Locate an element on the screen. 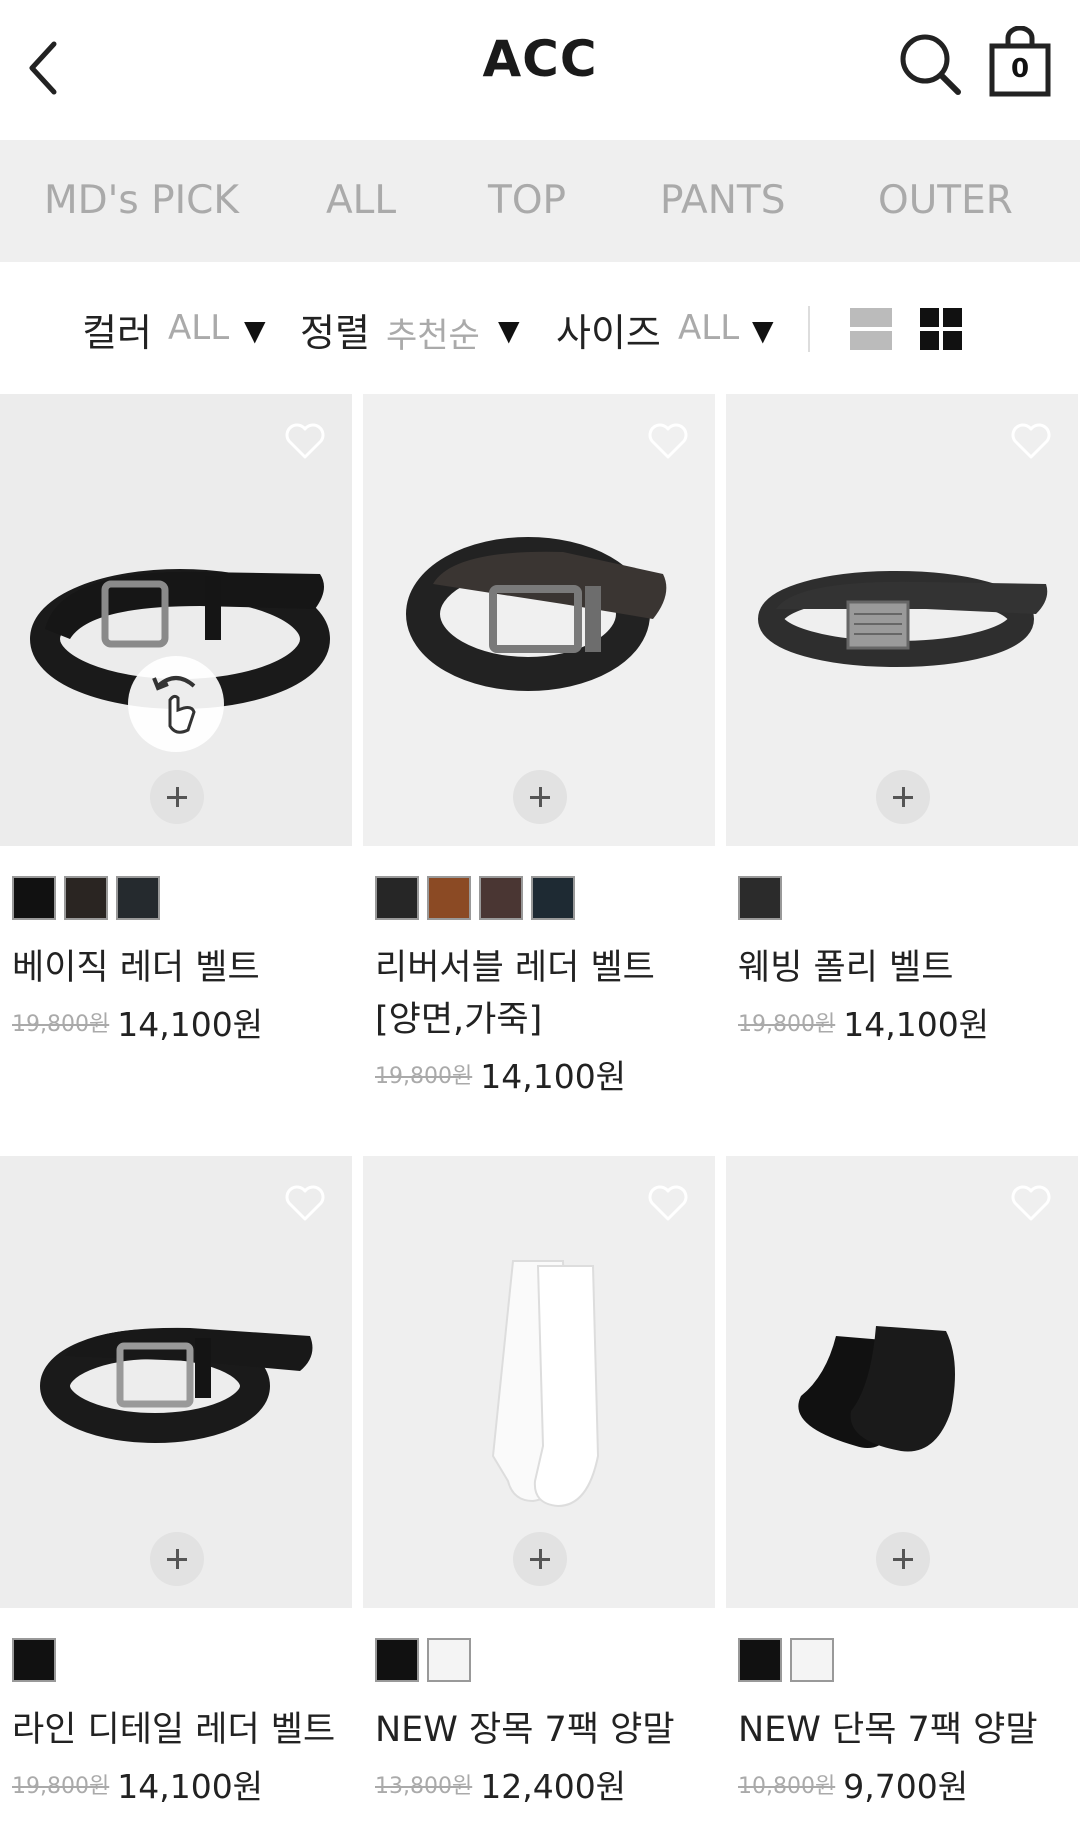 The width and height of the screenshot is (1080, 1827). sale-price: 12,400원 is located at coordinates (553, 1786).